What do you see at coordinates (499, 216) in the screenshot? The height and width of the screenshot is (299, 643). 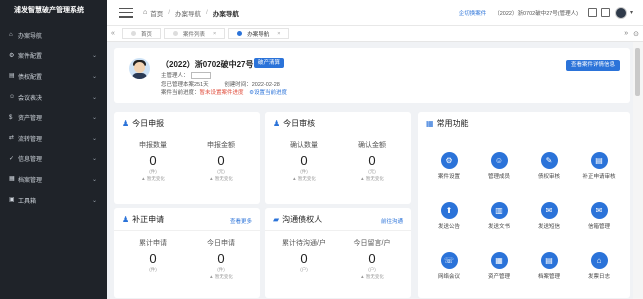 I see `function-document-button: ▥ 发送文书` at bounding box center [499, 216].